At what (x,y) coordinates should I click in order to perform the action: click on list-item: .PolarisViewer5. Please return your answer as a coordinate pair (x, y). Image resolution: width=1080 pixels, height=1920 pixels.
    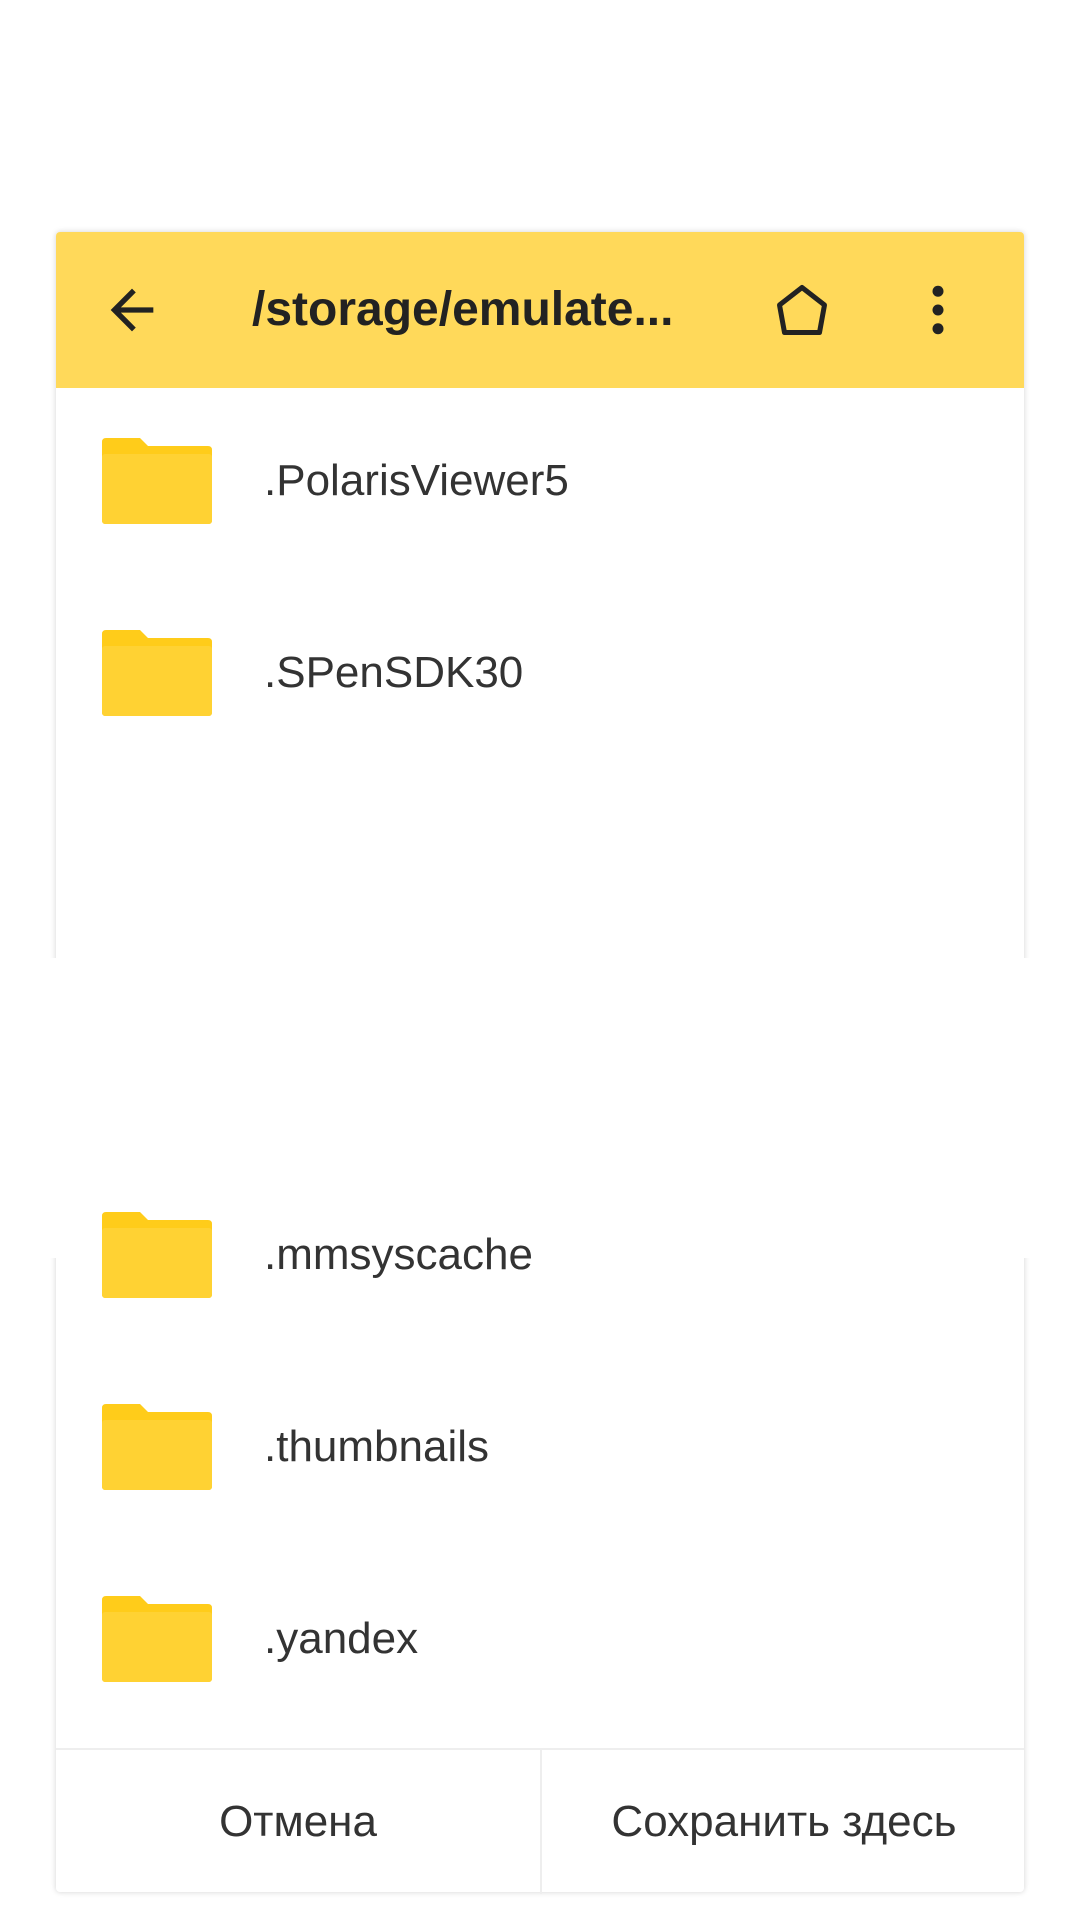
    Looking at the image, I should click on (540, 484).